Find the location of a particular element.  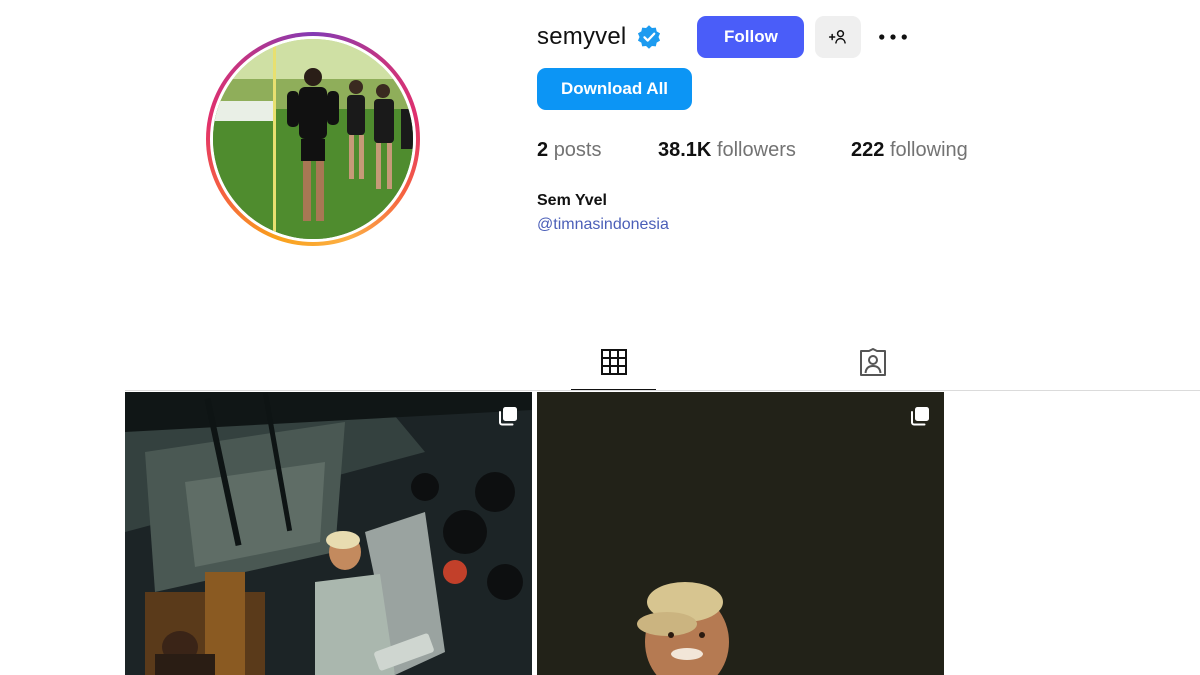

avatar-inner is located at coordinates (313, 139).